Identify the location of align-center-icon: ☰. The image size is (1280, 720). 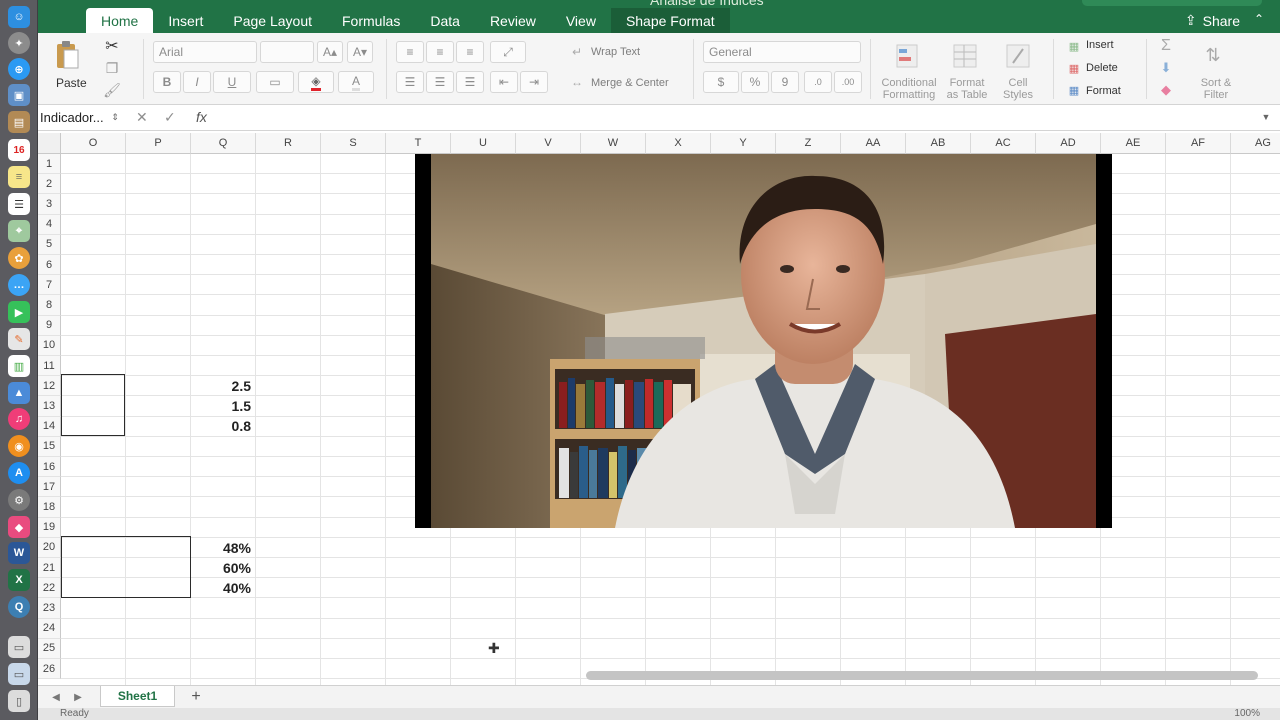
(440, 82).